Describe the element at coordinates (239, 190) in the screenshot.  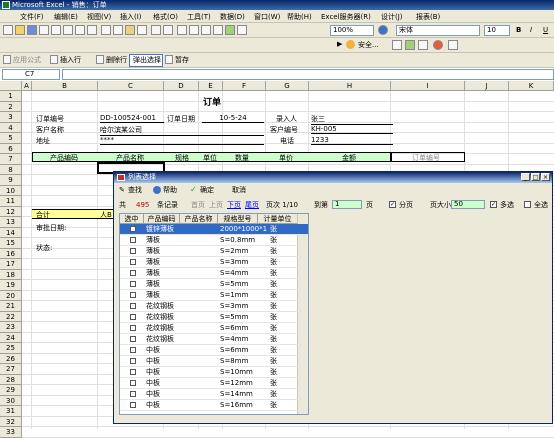
I see `cancel-button: 取消` at that location.